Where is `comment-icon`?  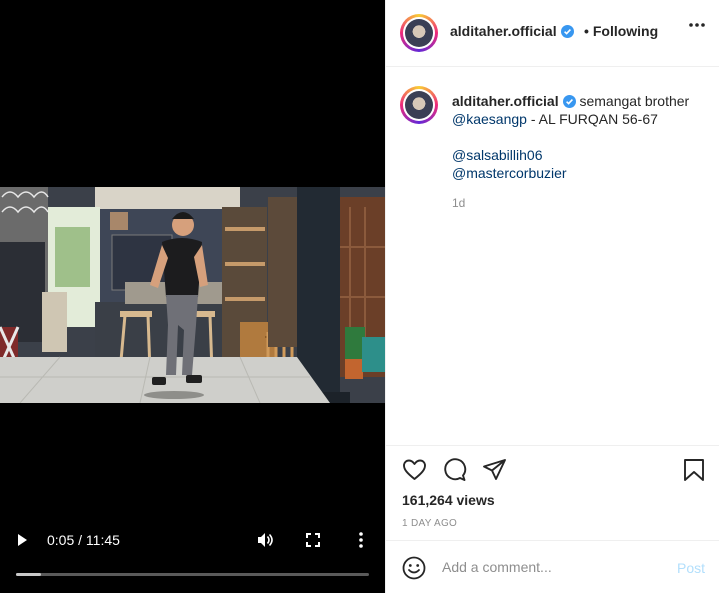 comment-icon is located at coordinates (454, 470).